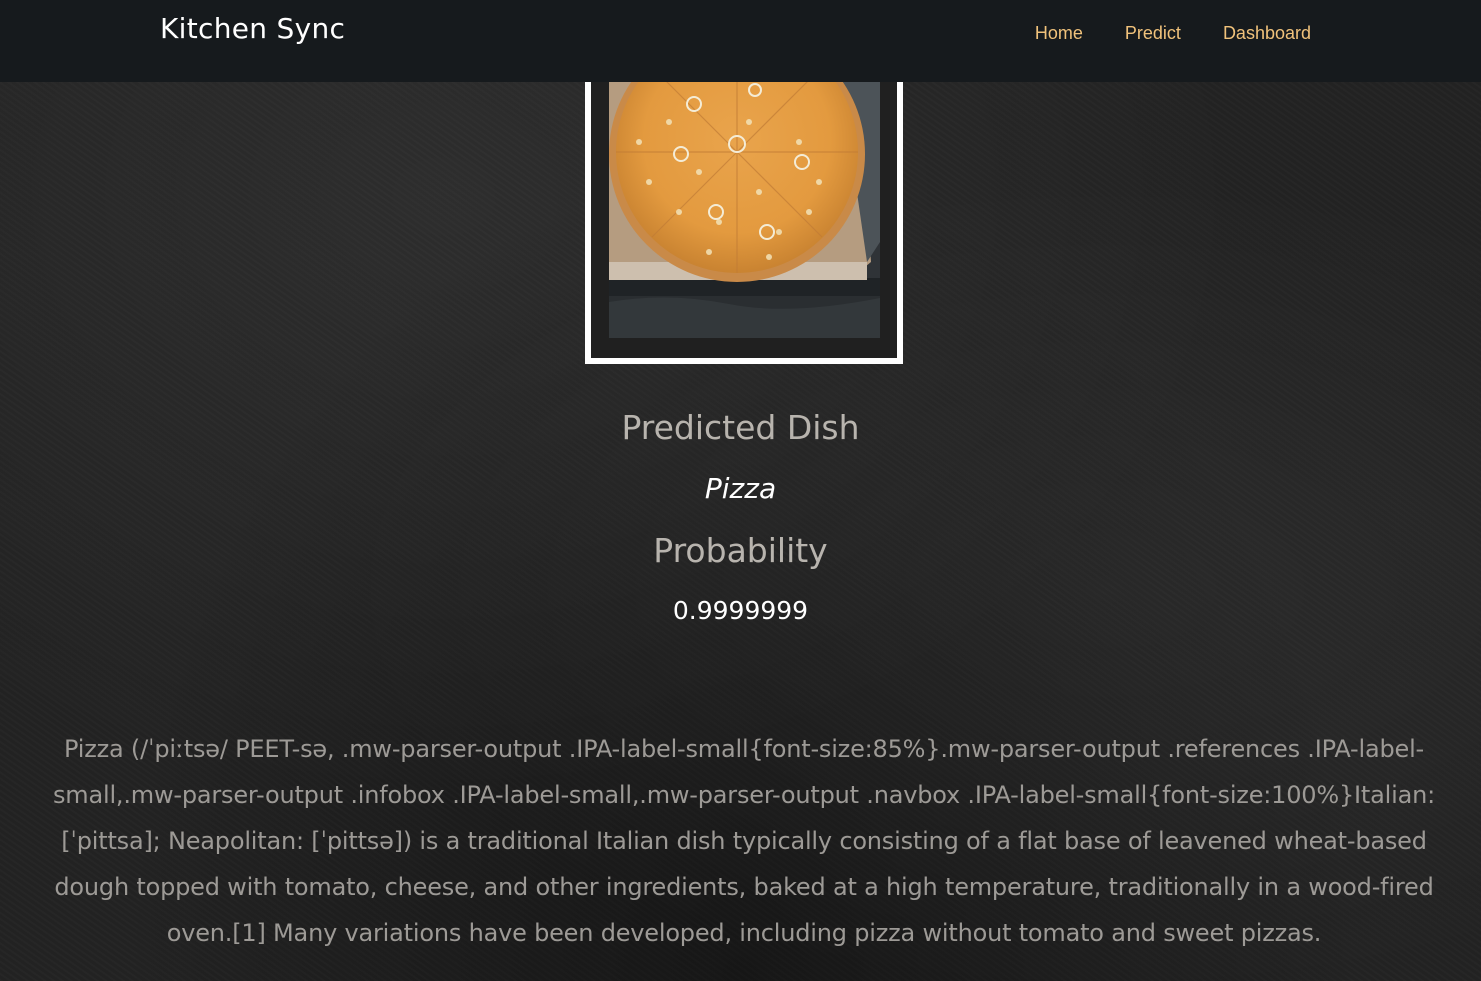 Image resolution: width=1481 pixels, height=981 pixels. I want to click on nav-link-home: Home, so click(1059, 33).